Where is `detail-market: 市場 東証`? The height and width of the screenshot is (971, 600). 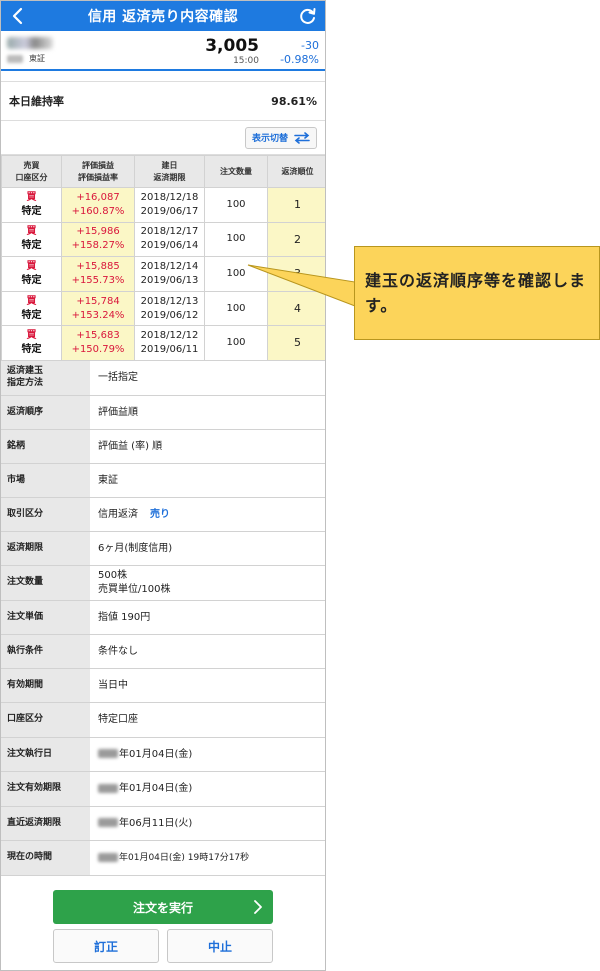 detail-market: 市場 東証 is located at coordinates (163, 480).